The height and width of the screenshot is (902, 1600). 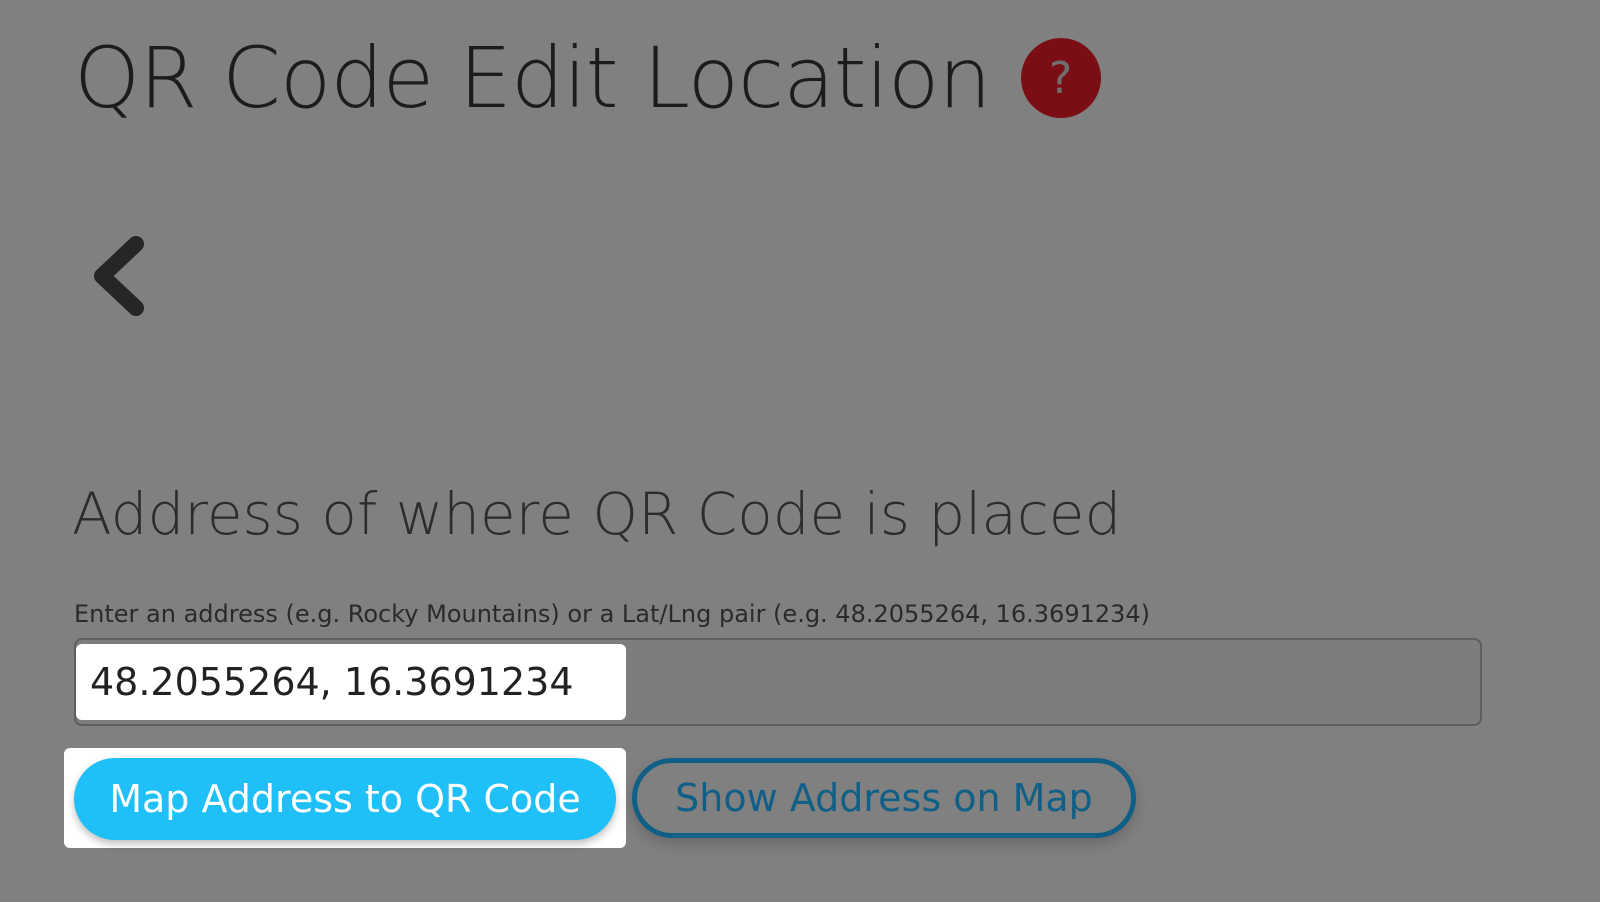 I want to click on page-title: QR Code Edit Location, so click(x=533, y=78).